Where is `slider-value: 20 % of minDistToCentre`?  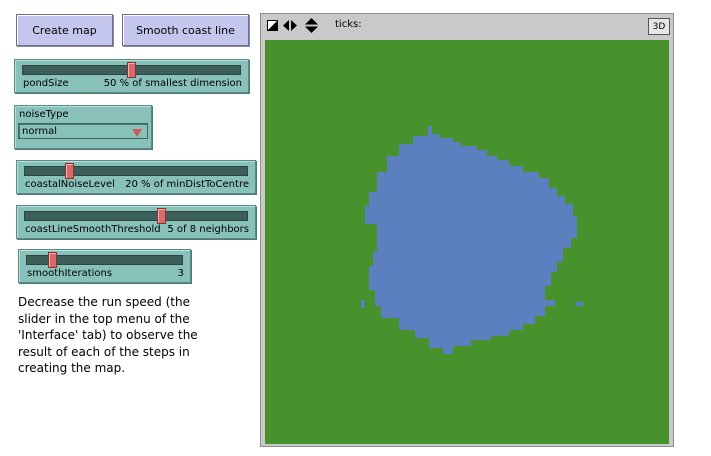
slider-value: 20 % of minDistToCentre is located at coordinates (187, 184).